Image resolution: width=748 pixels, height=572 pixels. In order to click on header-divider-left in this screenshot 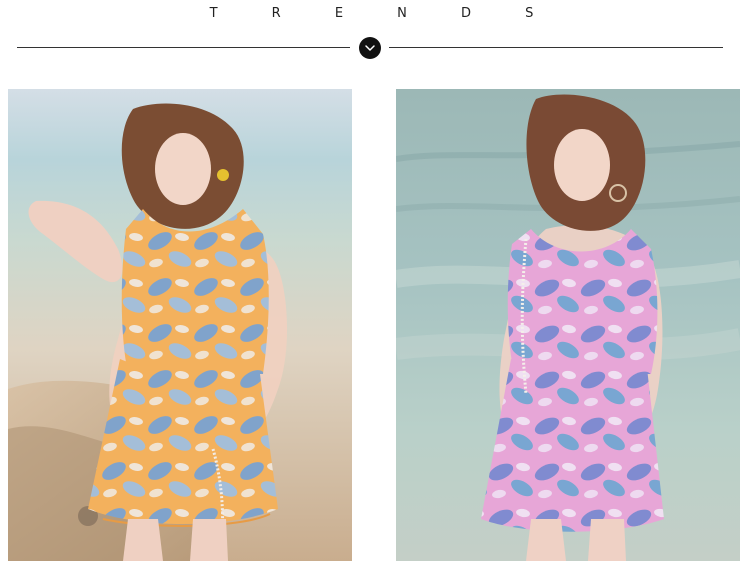, I will do `click(183, 47)`.